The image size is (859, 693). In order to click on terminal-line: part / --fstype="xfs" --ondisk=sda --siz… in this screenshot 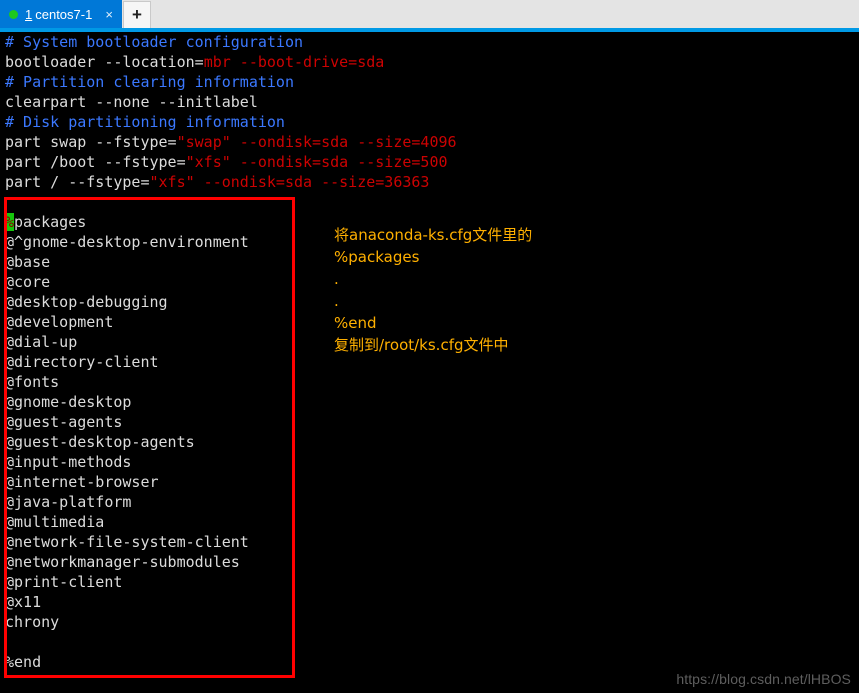, I will do `click(429, 182)`.